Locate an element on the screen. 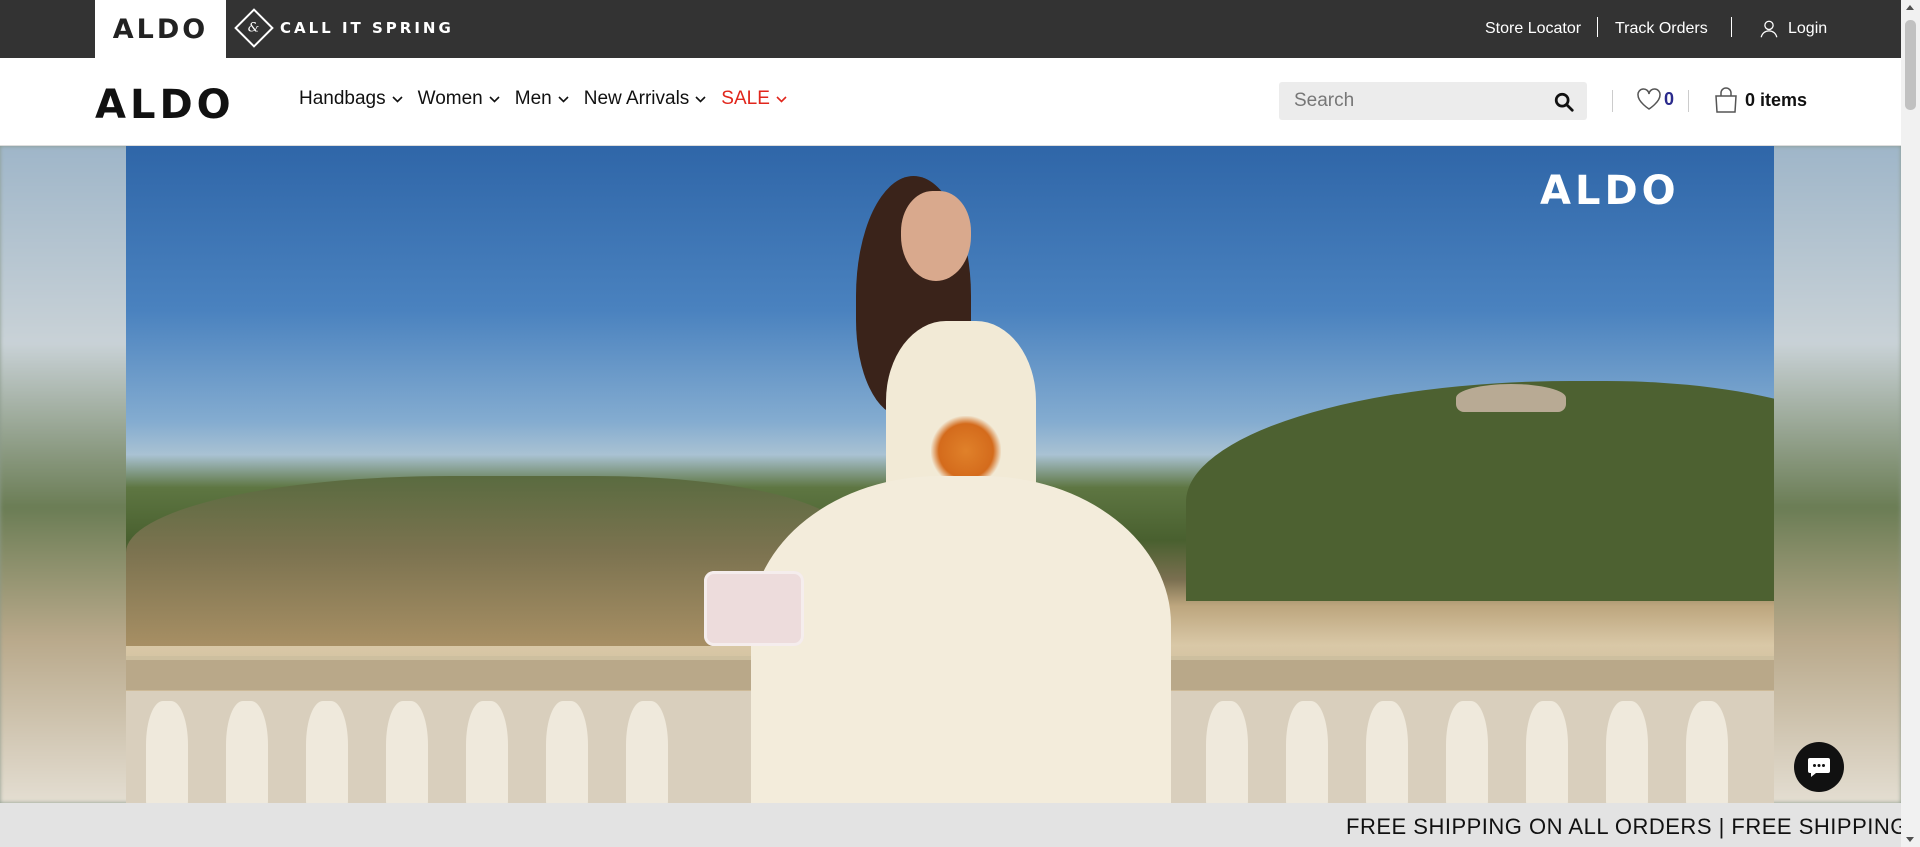 Image resolution: width=1920 pixels, height=847 pixels. cart-count: 0 items is located at coordinates (1776, 99).